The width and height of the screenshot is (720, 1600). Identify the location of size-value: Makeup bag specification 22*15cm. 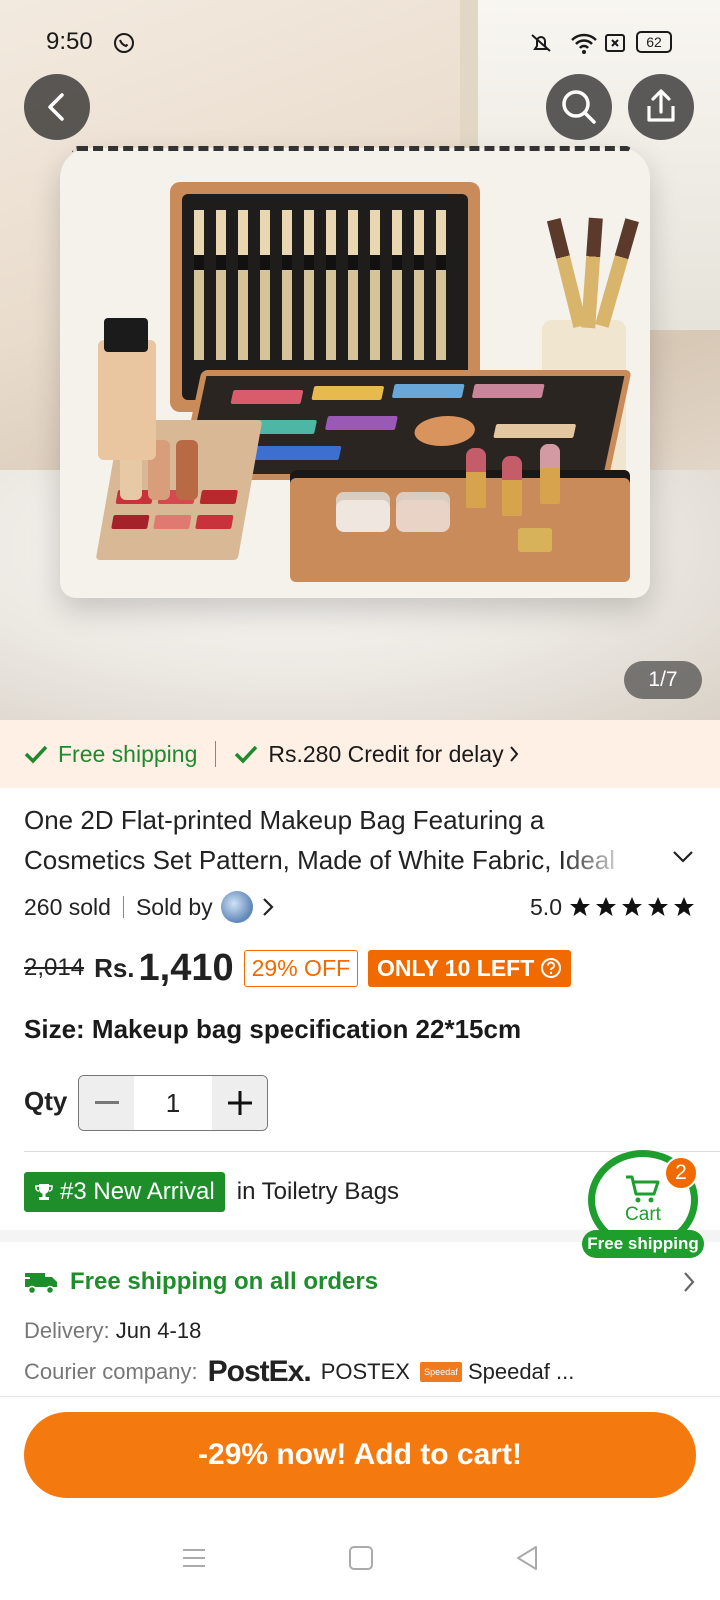
(306, 1029).